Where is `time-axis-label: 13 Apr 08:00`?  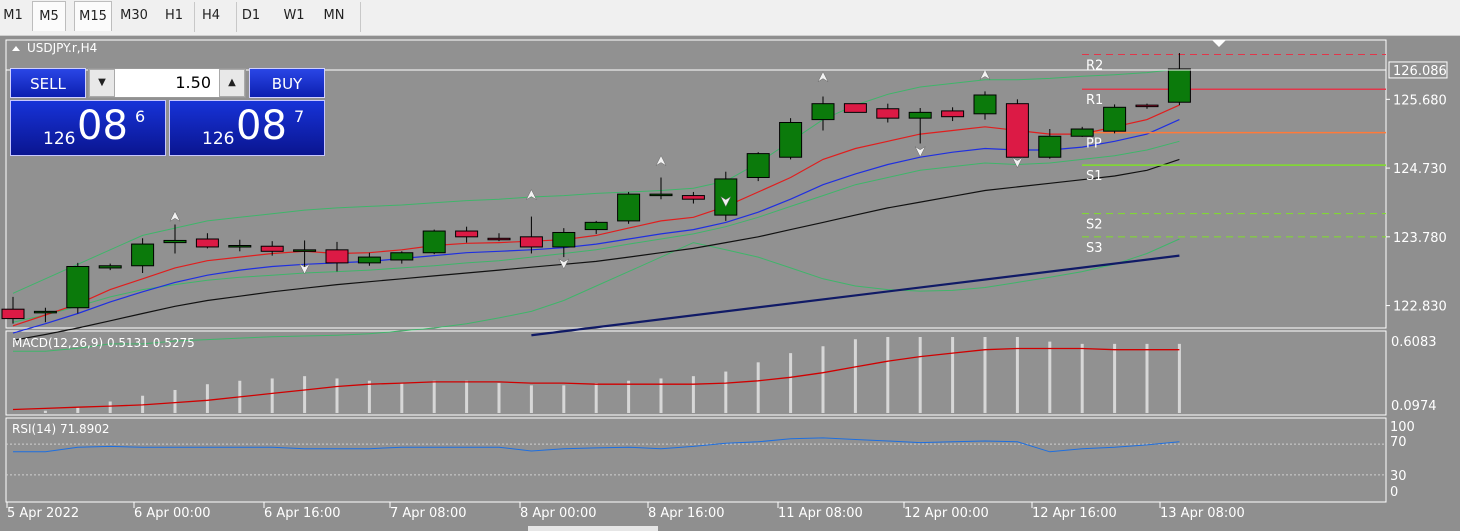
time-axis-label: 13 Apr 08:00 is located at coordinates (1202, 513).